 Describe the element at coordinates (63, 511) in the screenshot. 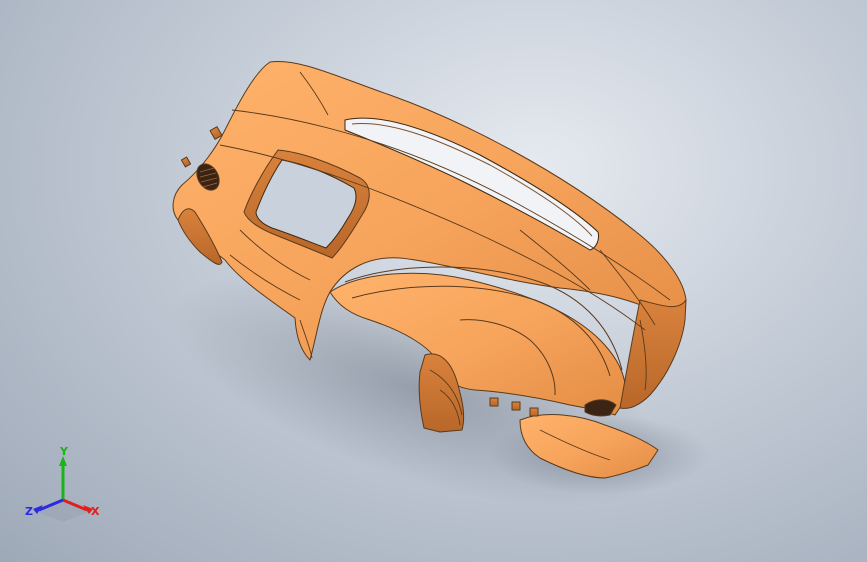

I see `triad-base-plane` at that location.